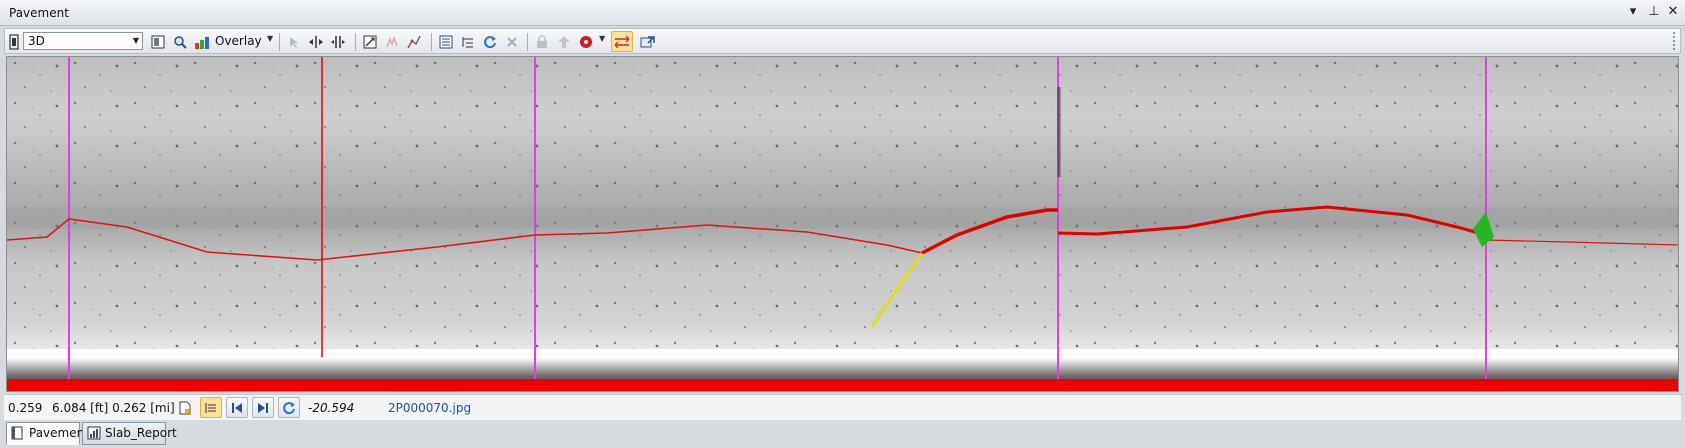  Describe the element at coordinates (270, 38) in the screenshot. I see `overlay-dropdown-icon: ▼` at that location.